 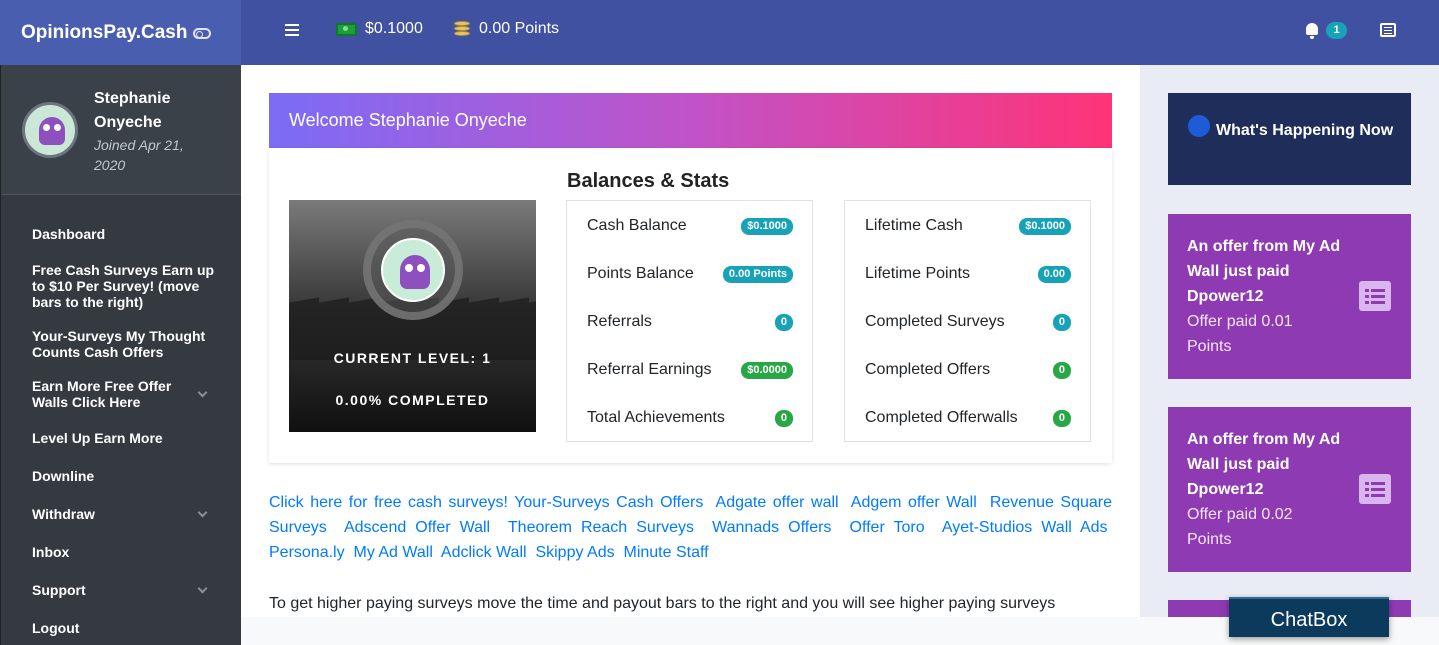 What do you see at coordinates (690, 120) in the screenshot?
I see `welcome-banner: Welcome Stephanie Onyeche` at bounding box center [690, 120].